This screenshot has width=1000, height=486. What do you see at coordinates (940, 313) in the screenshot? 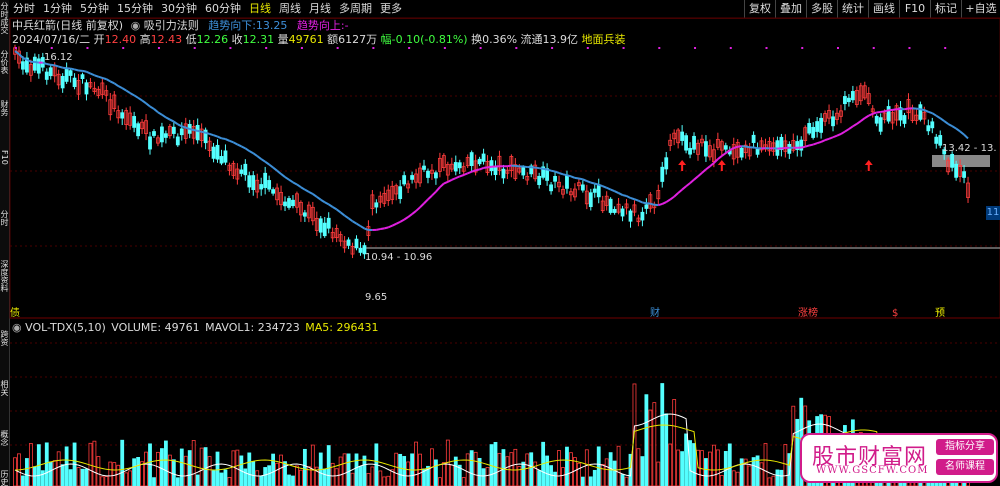
I see `event-tag-4: 预` at bounding box center [940, 313].